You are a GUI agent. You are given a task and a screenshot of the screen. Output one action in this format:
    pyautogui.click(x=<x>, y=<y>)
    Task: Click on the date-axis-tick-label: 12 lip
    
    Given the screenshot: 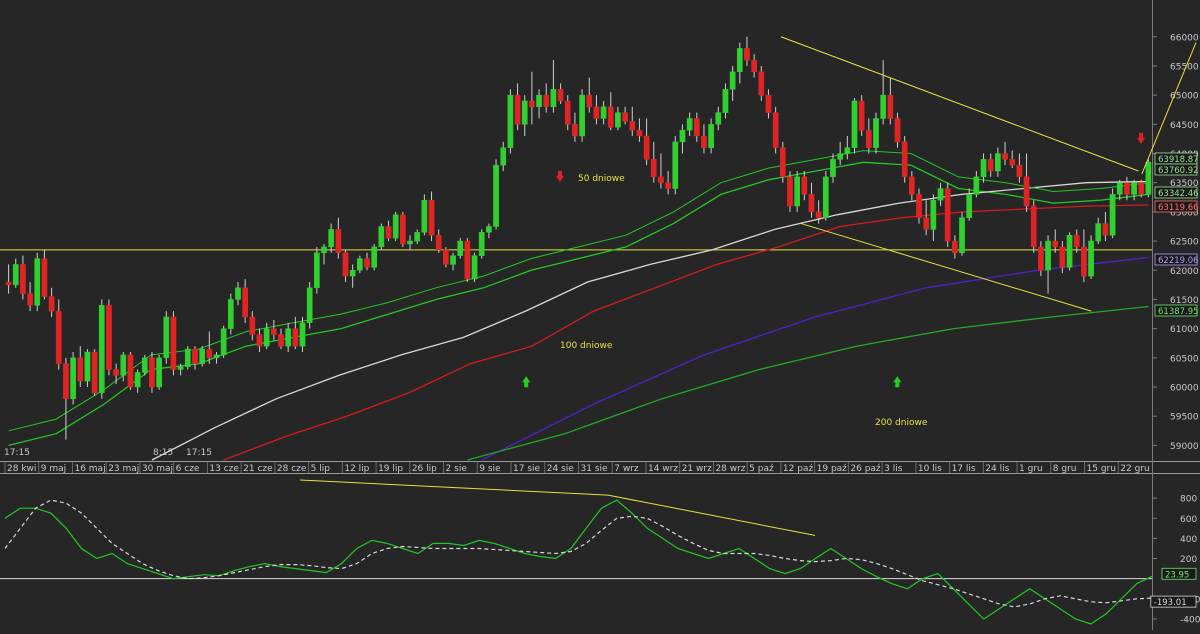 What is the action you would take?
    pyautogui.click(x=356, y=469)
    